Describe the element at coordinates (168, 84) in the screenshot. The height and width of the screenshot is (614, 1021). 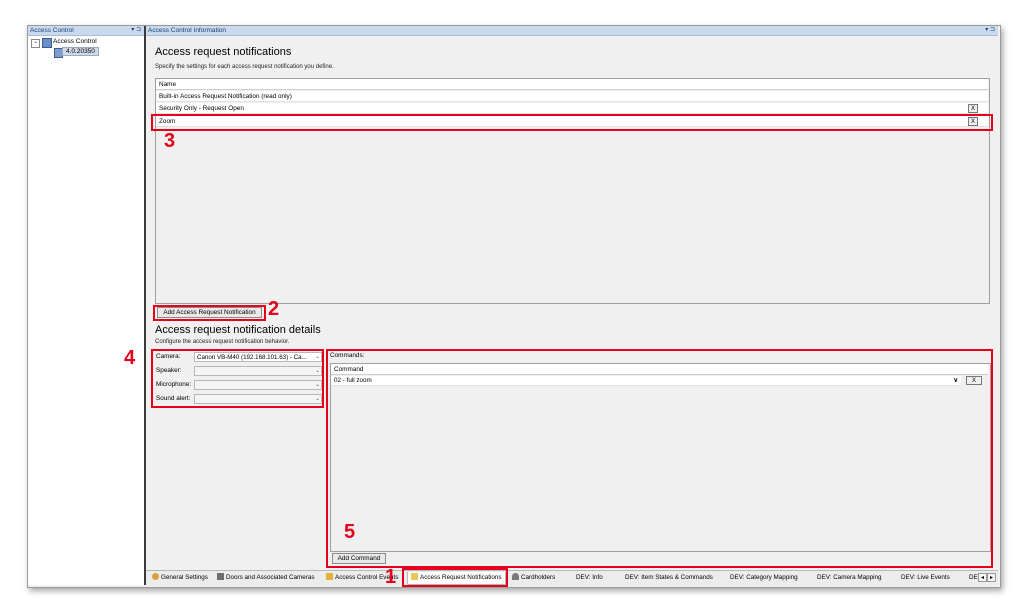
I see `column-name: Name` at that location.